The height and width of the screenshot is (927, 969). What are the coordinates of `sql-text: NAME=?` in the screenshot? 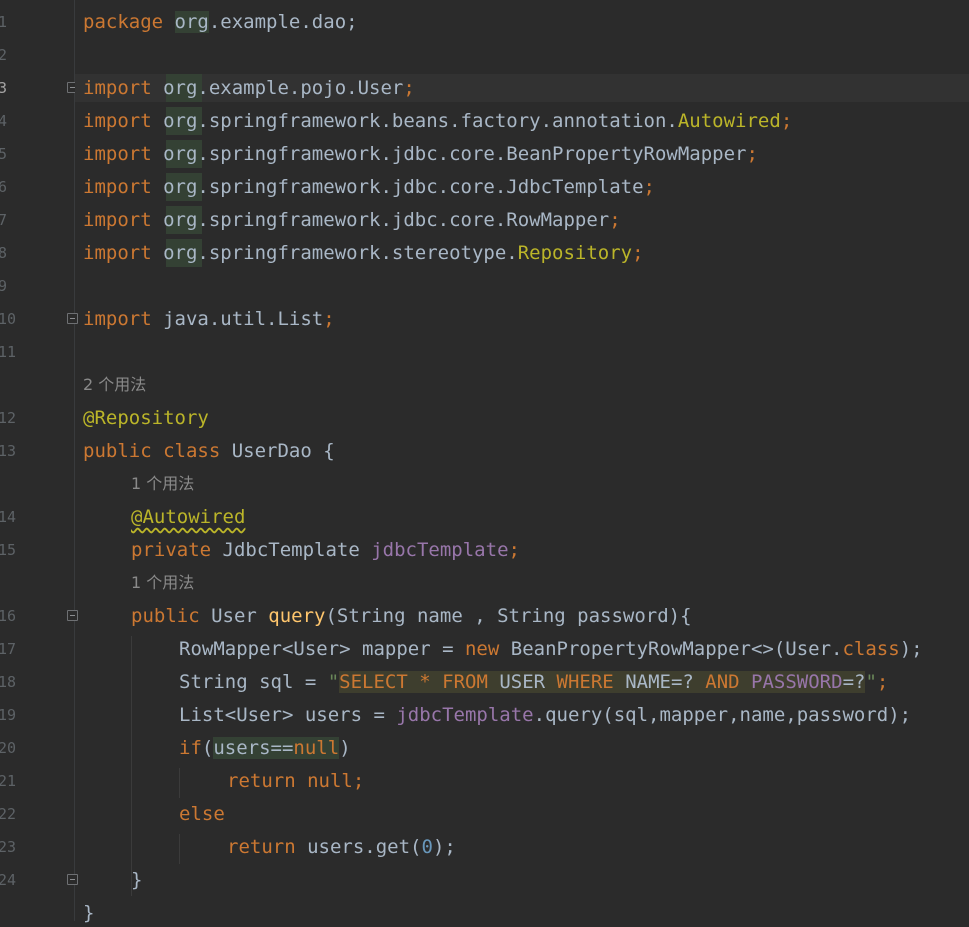 It's located at (659, 682).